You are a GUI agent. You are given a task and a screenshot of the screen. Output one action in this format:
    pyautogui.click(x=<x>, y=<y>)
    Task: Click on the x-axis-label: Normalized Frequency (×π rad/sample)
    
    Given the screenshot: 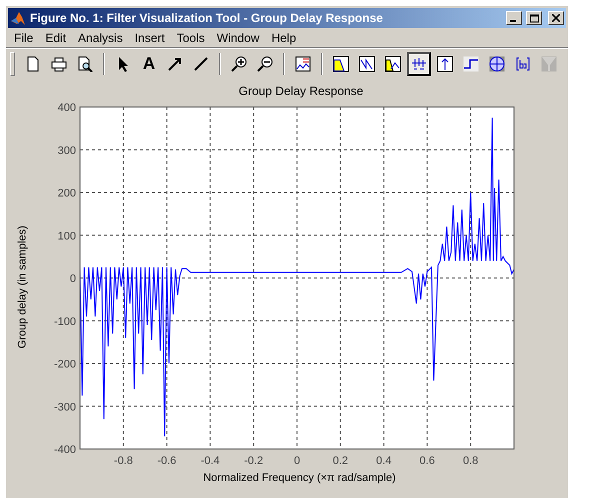 What is the action you would take?
    pyautogui.click(x=299, y=478)
    